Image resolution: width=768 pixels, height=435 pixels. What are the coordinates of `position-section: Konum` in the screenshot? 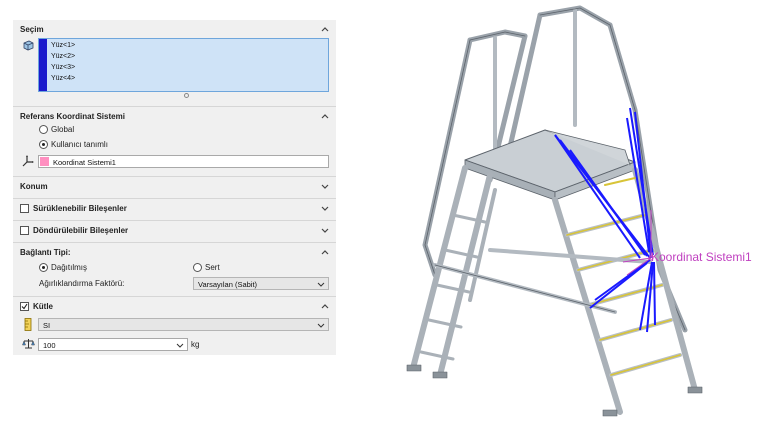 It's located at (174, 187).